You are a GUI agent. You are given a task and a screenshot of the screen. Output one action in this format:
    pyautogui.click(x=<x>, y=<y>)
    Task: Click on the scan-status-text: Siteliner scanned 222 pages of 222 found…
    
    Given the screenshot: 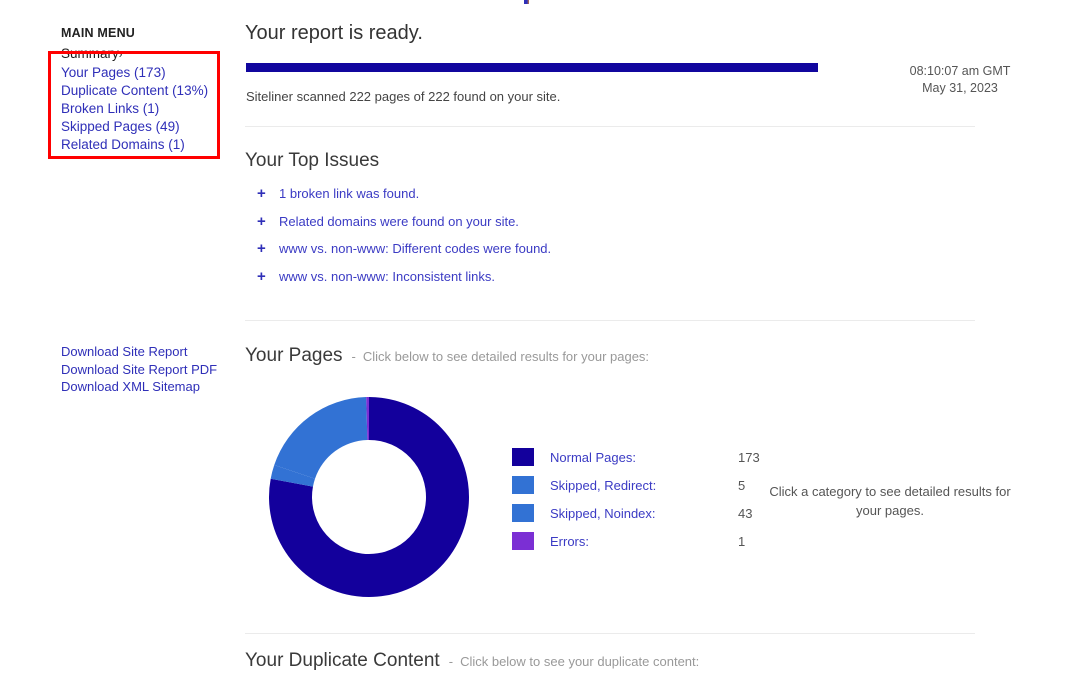 What is the action you would take?
    pyautogui.click(x=403, y=96)
    